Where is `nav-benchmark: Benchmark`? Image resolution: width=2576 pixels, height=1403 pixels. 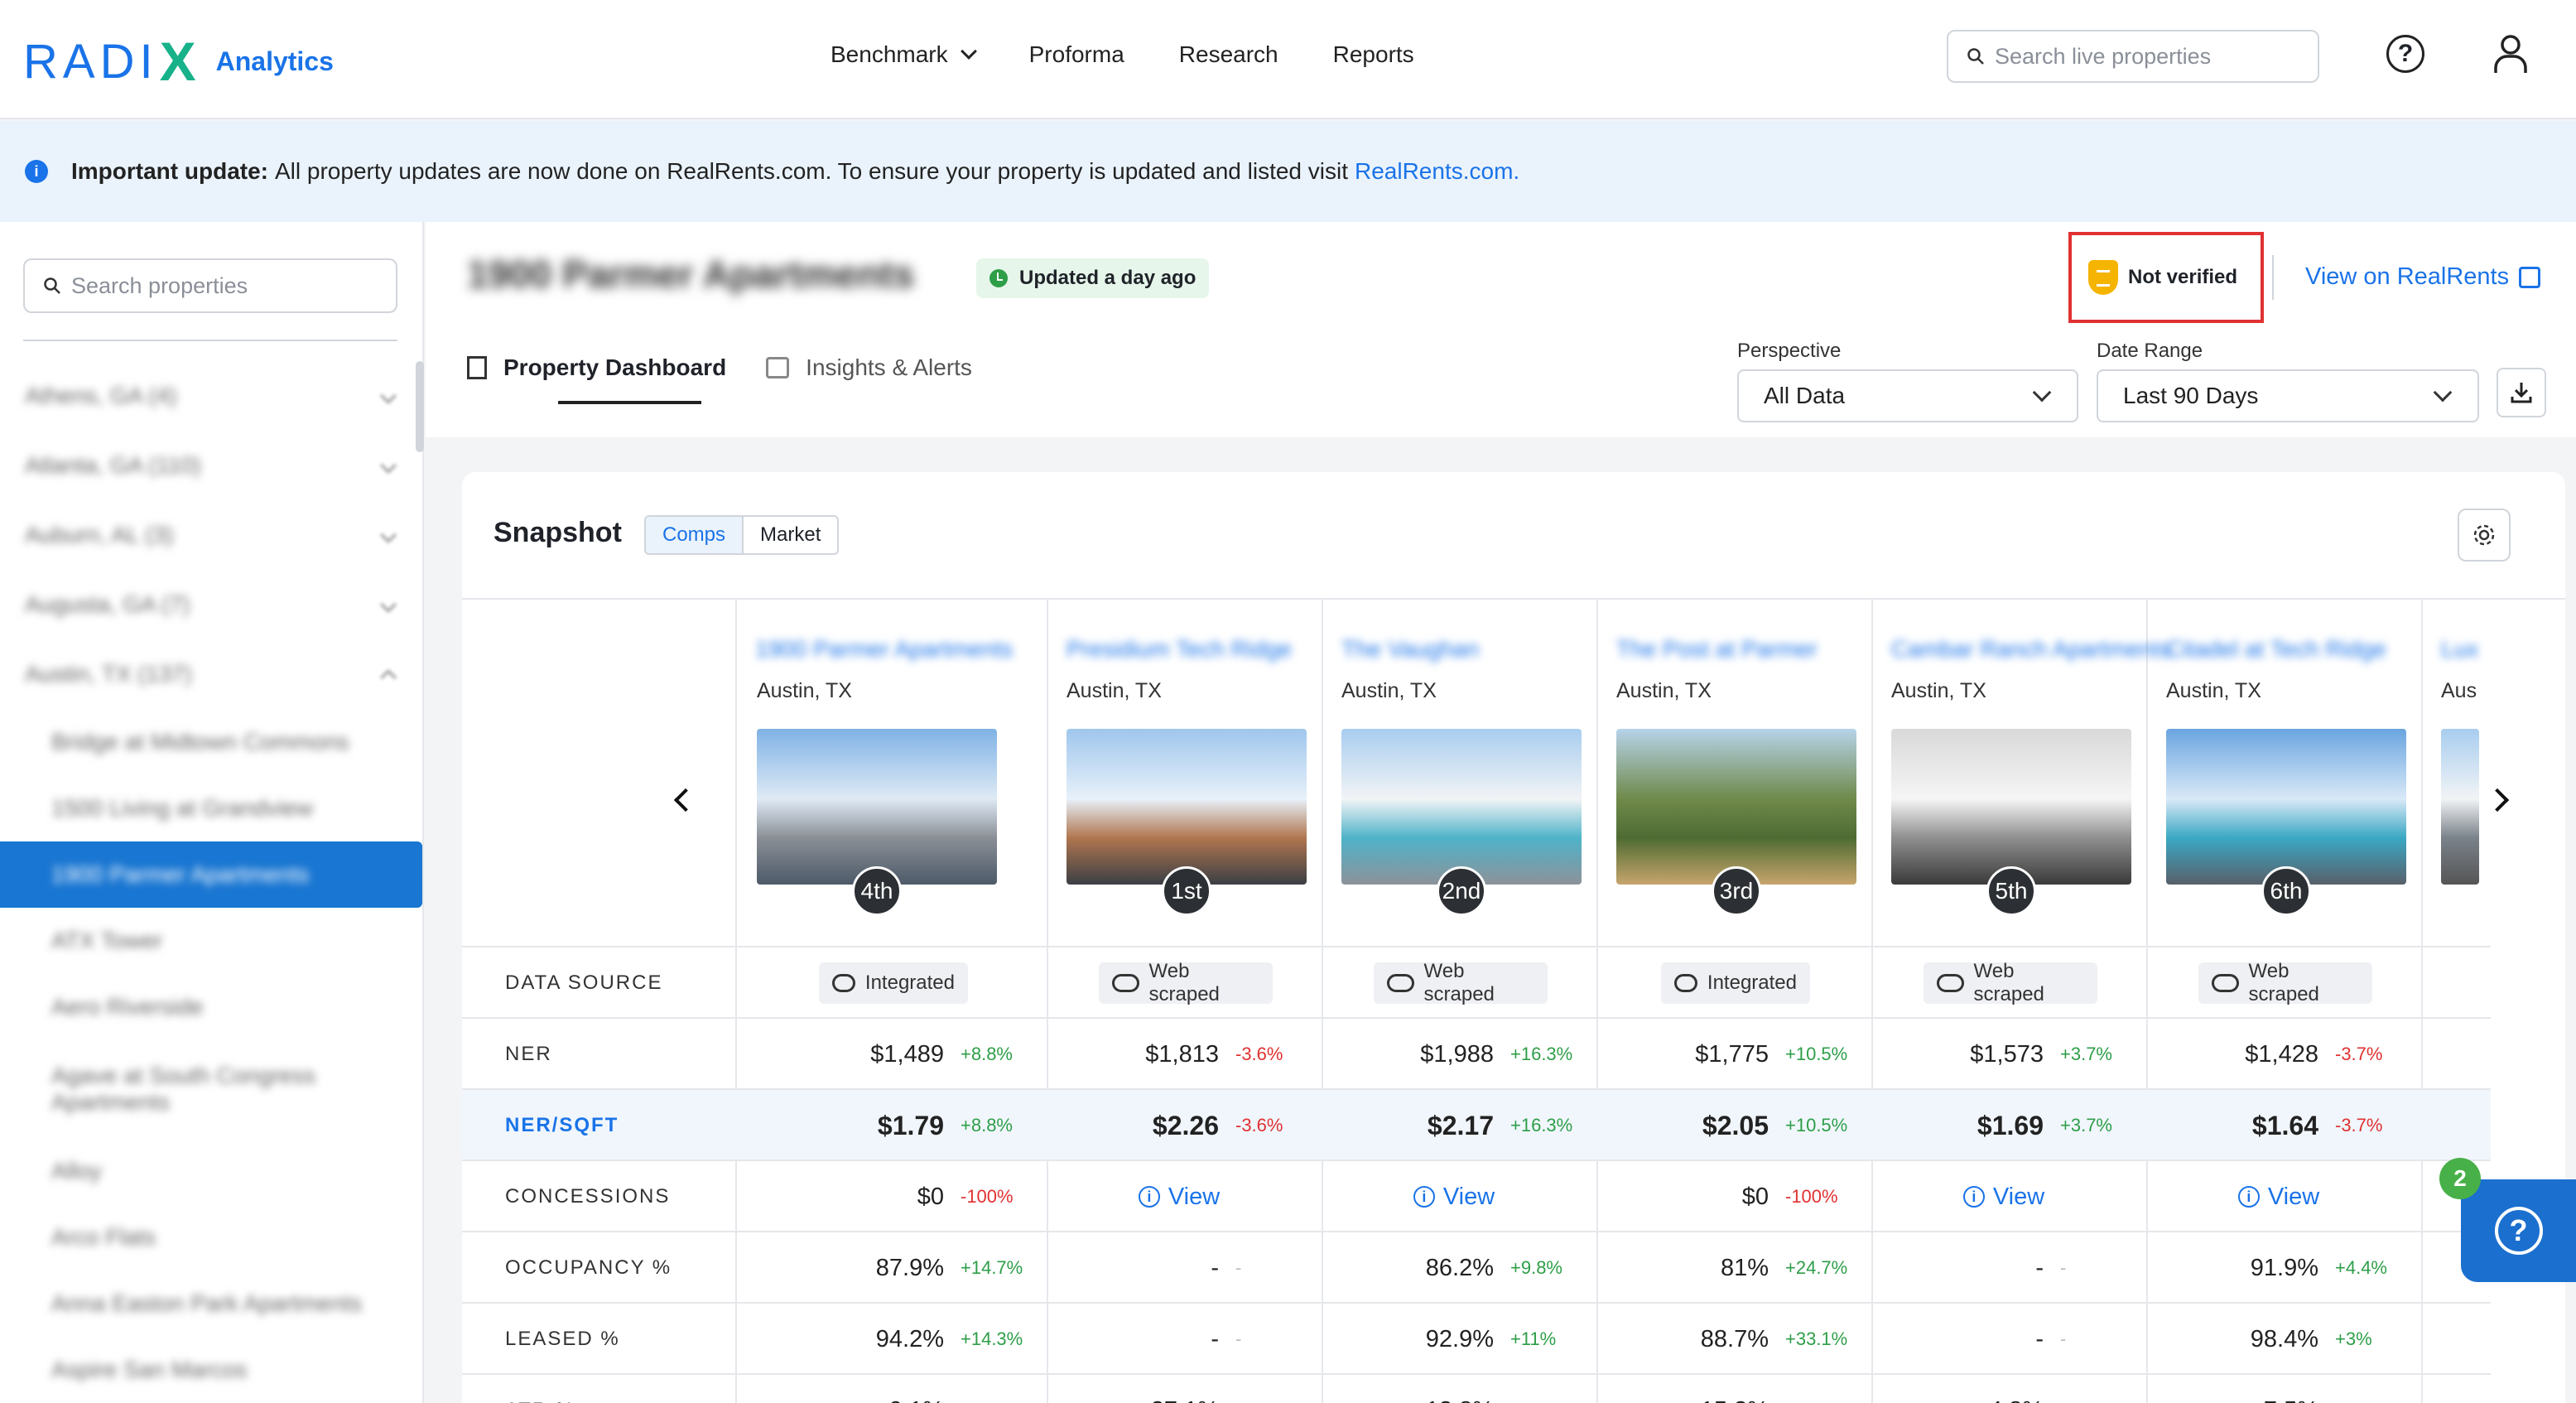
nav-benchmark: Benchmark is located at coordinates (904, 55).